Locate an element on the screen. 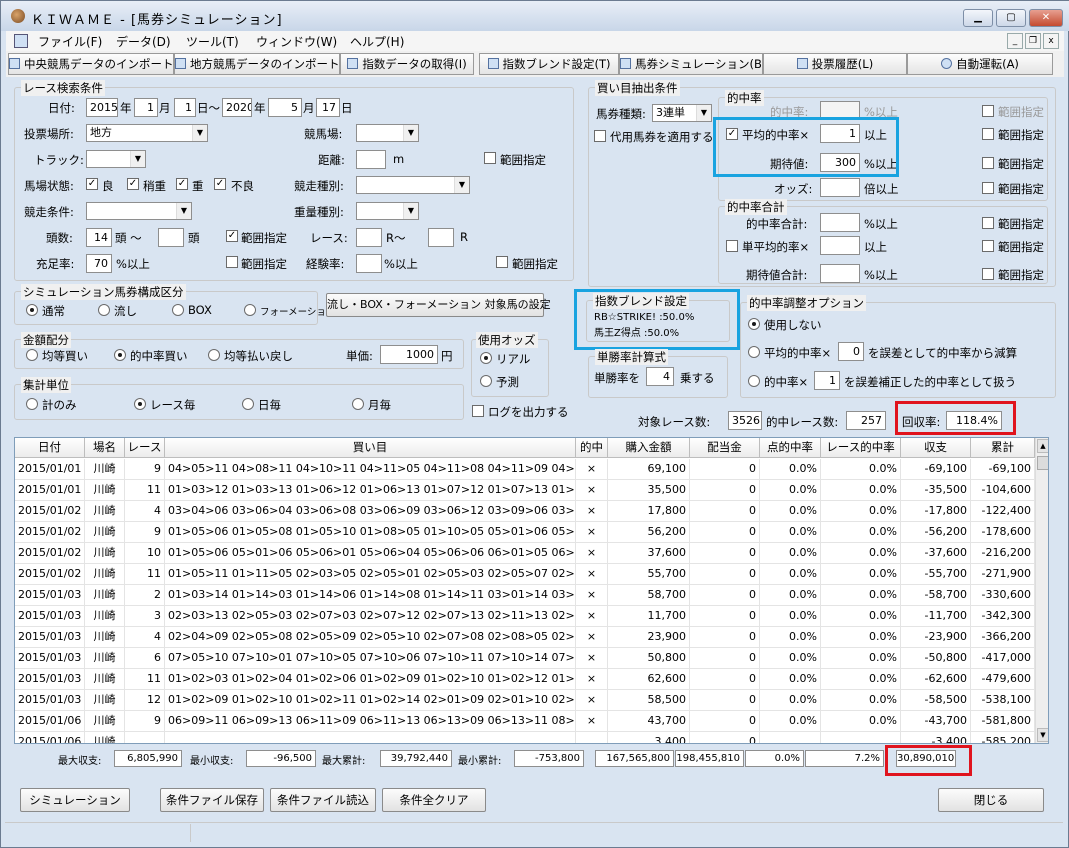 Image resolution: width=1069 pixels, height=848 pixels. column-header: 点的中率 is located at coordinates (790, 448).